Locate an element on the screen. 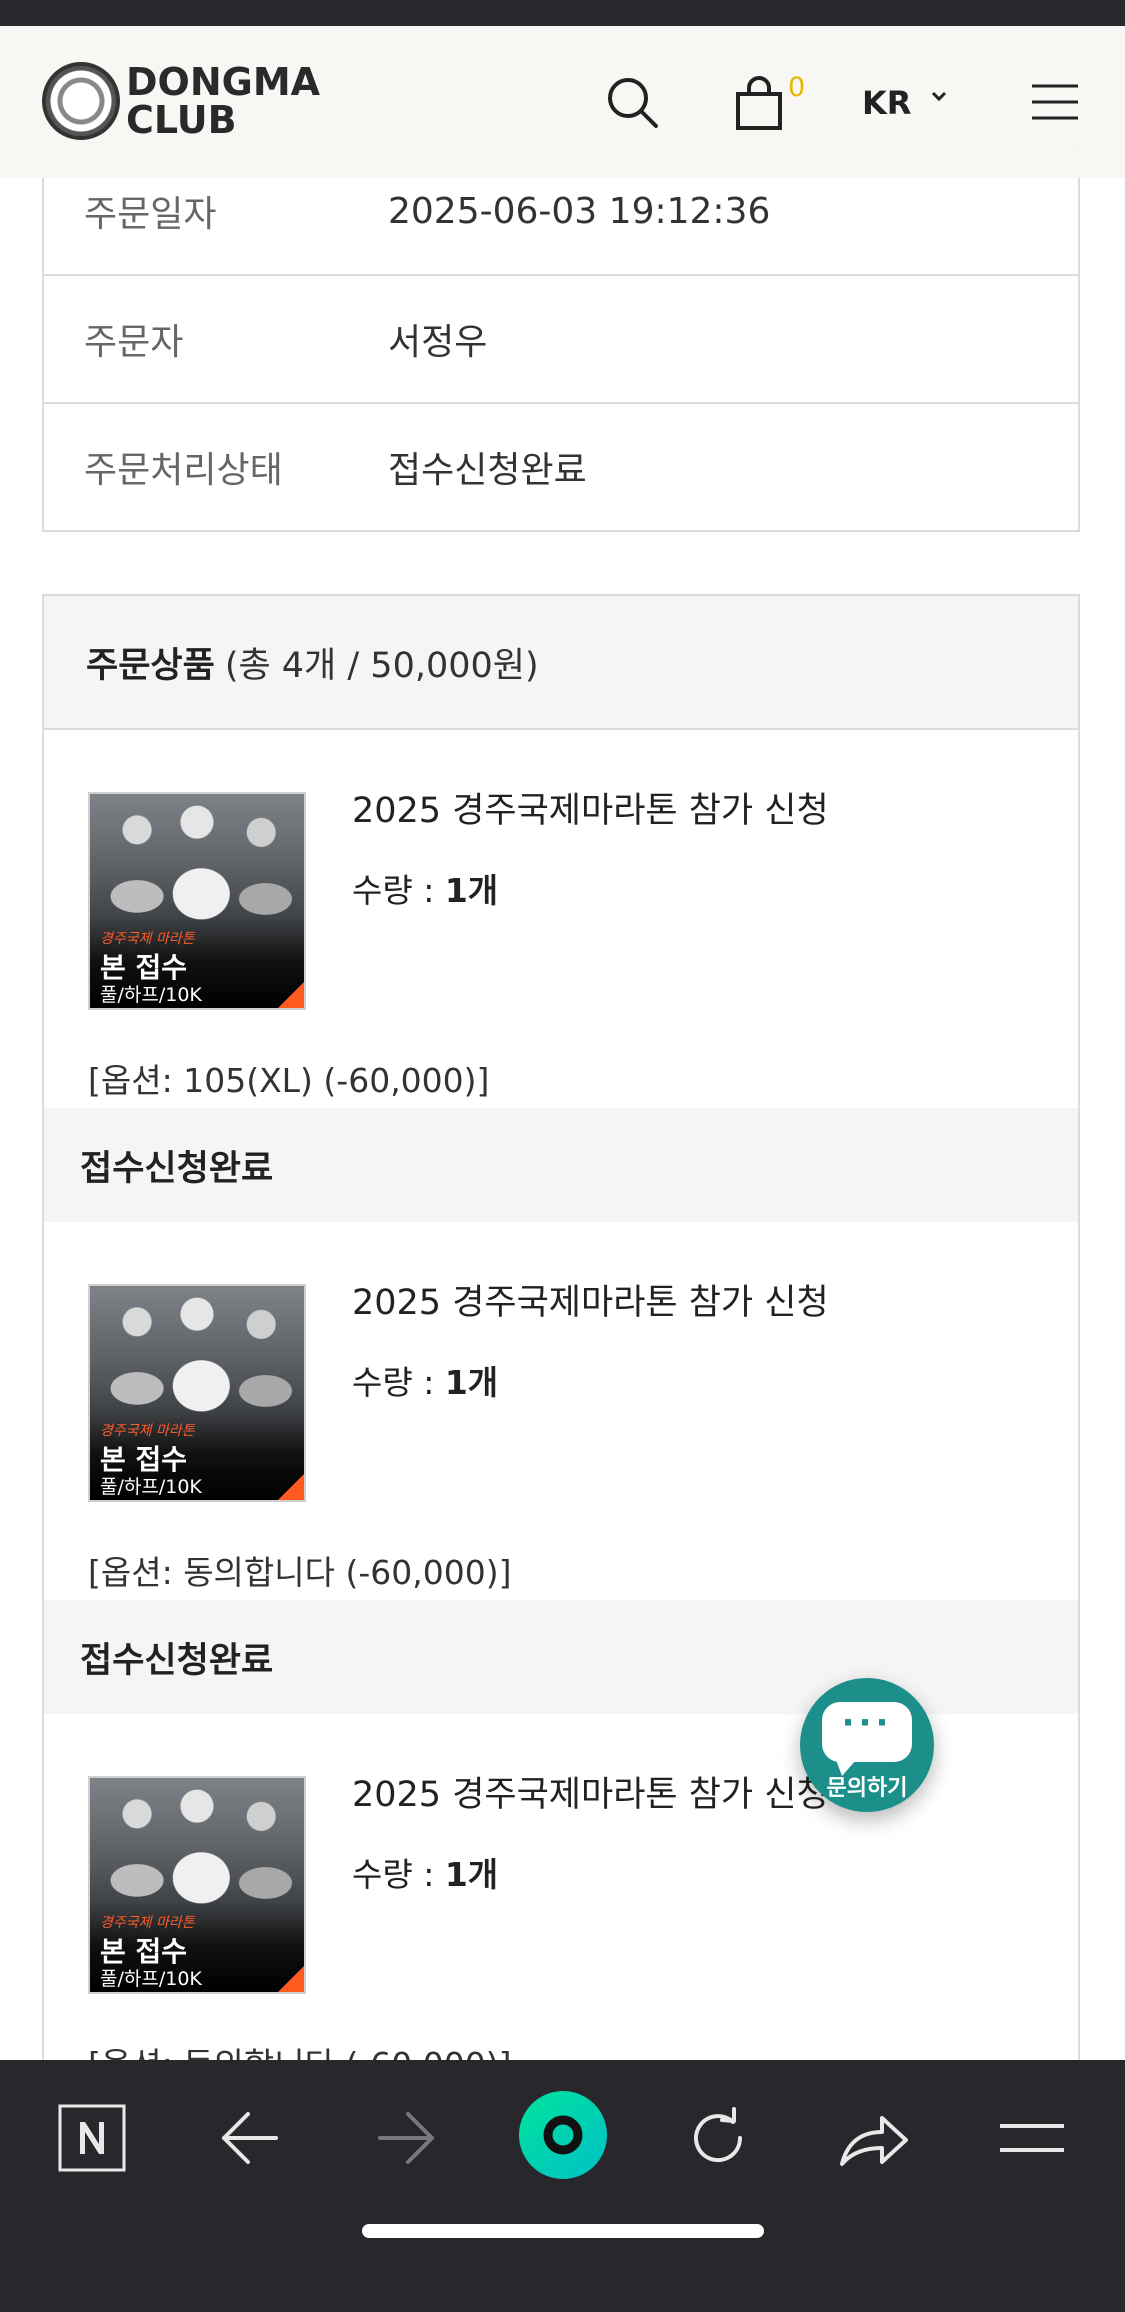  order-status-value: 접수신청완료 is located at coordinates (487, 470).